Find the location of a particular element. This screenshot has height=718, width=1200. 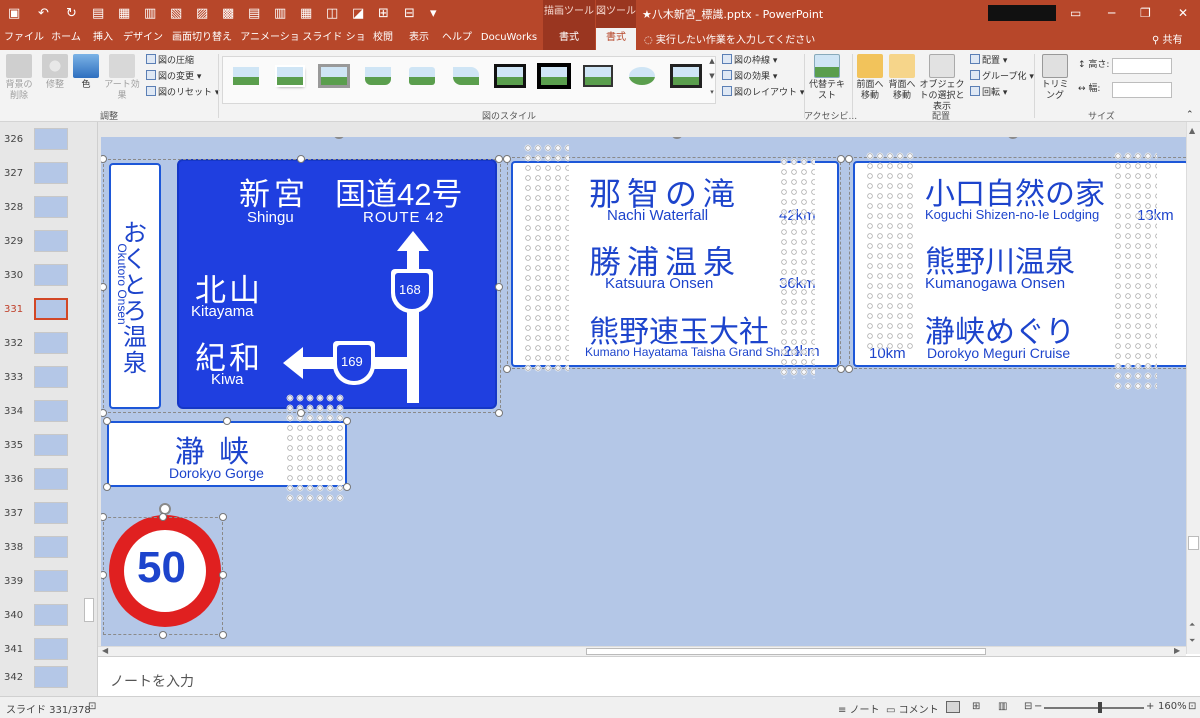

tab-design: デザイン is located at coordinates (143, 39).